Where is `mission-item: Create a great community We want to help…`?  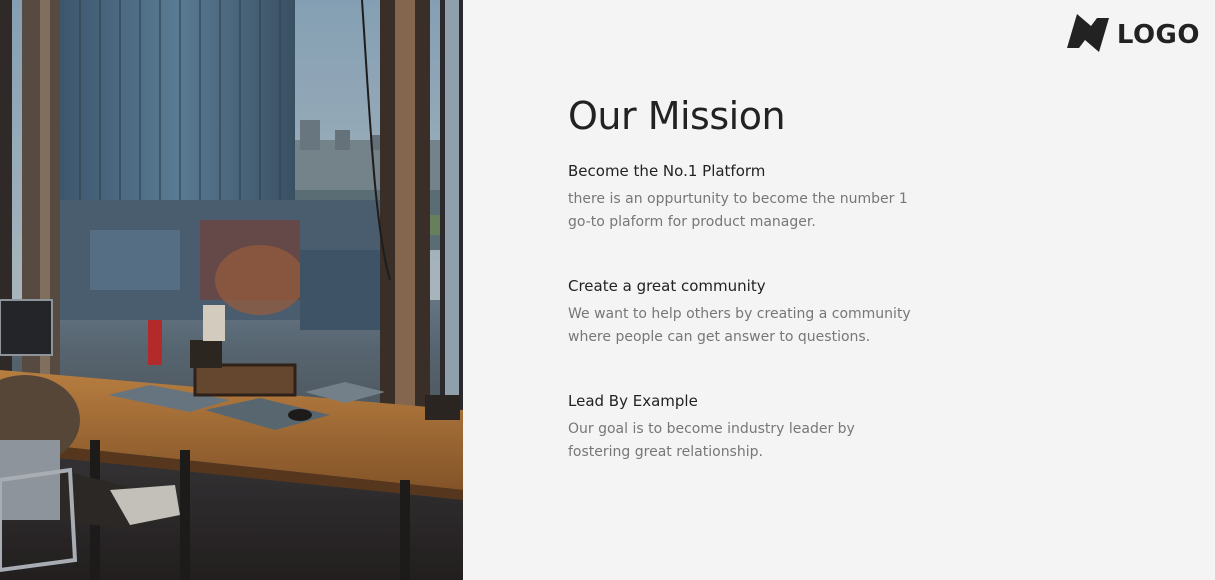 mission-item: Create a great community We want to help… is located at coordinates (748, 312).